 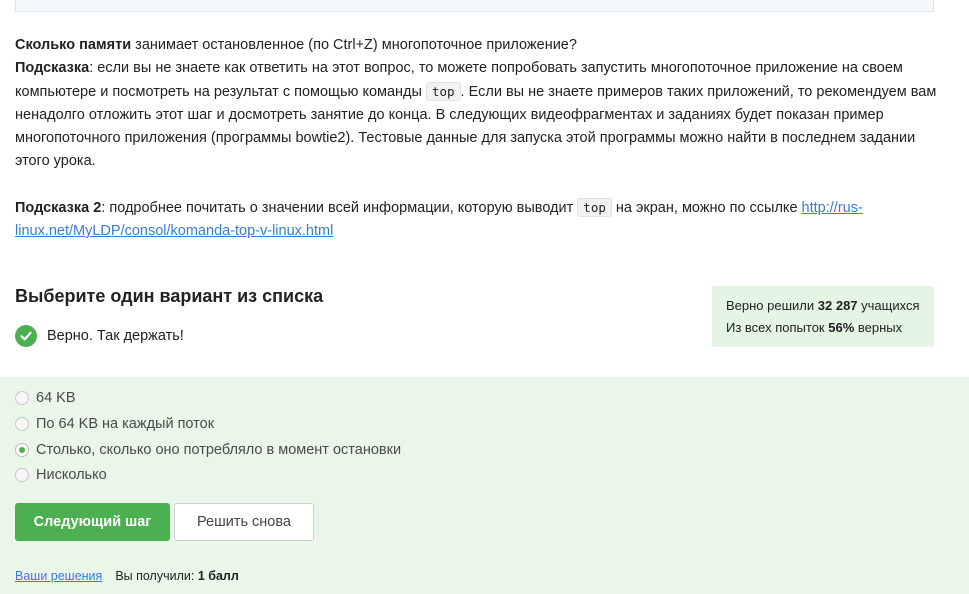 I want to click on score-text: Вы получили: 1 балл, so click(x=177, y=576).